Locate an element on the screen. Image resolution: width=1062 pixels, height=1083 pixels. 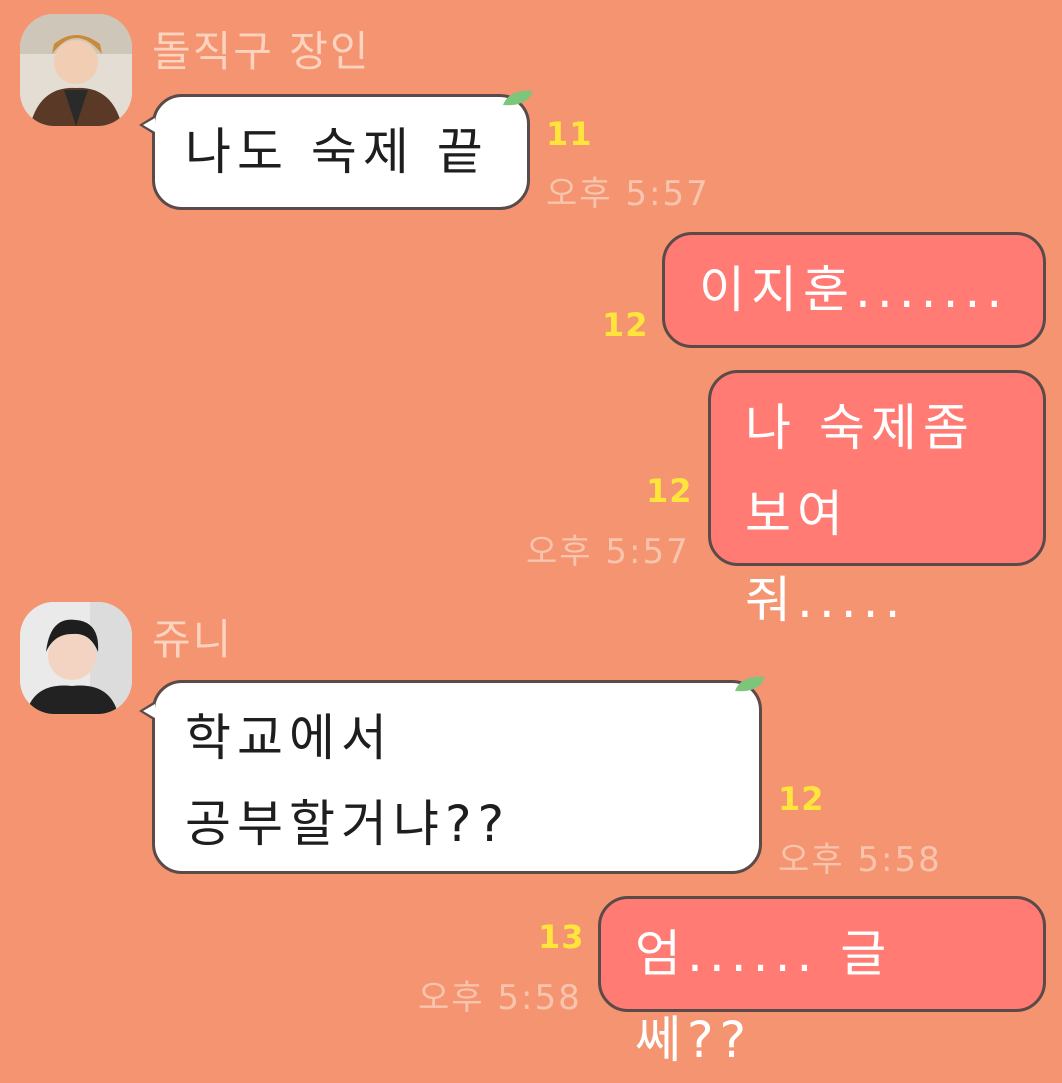
message-text: 엄...... 글쎄?? is located at coordinates (764, 997).